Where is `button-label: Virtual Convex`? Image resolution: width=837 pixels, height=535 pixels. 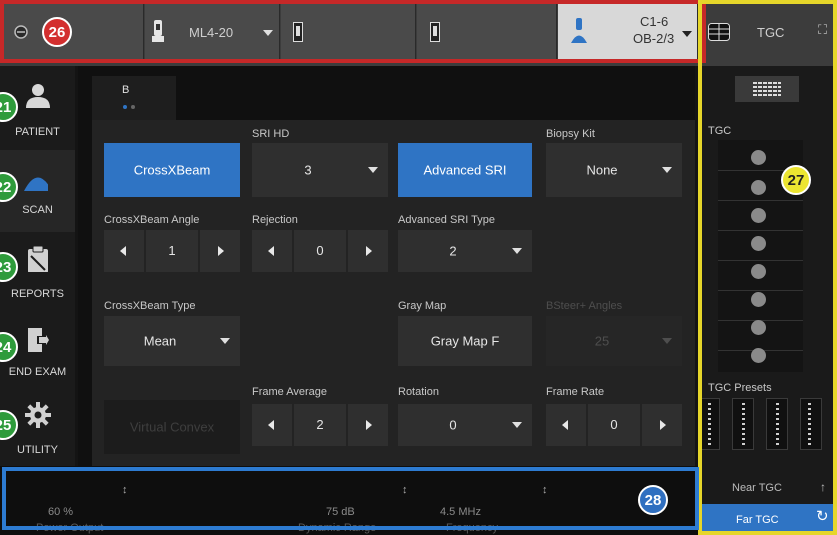 button-label: Virtual Convex is located at coordinates (172, 427).